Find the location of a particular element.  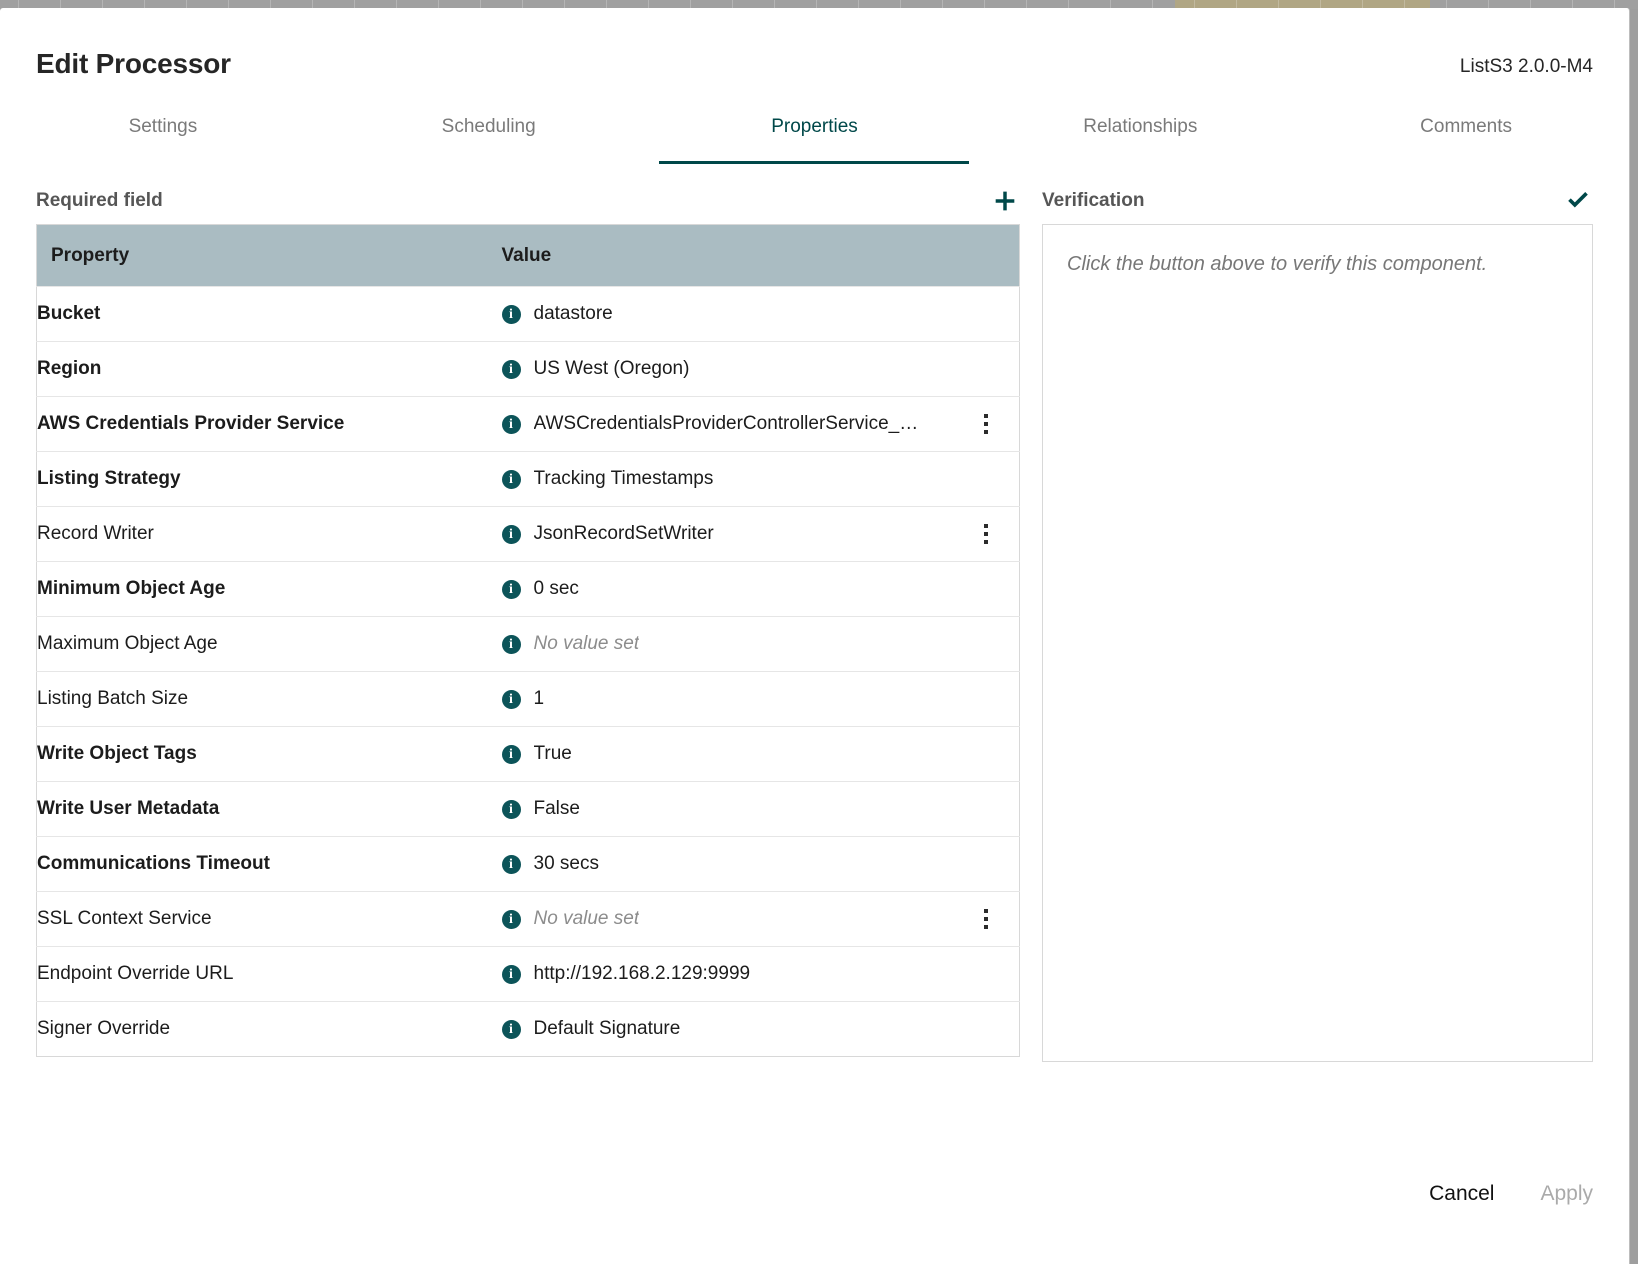

property-value-cell: i 30 secs is located at coordinates (760, 864).